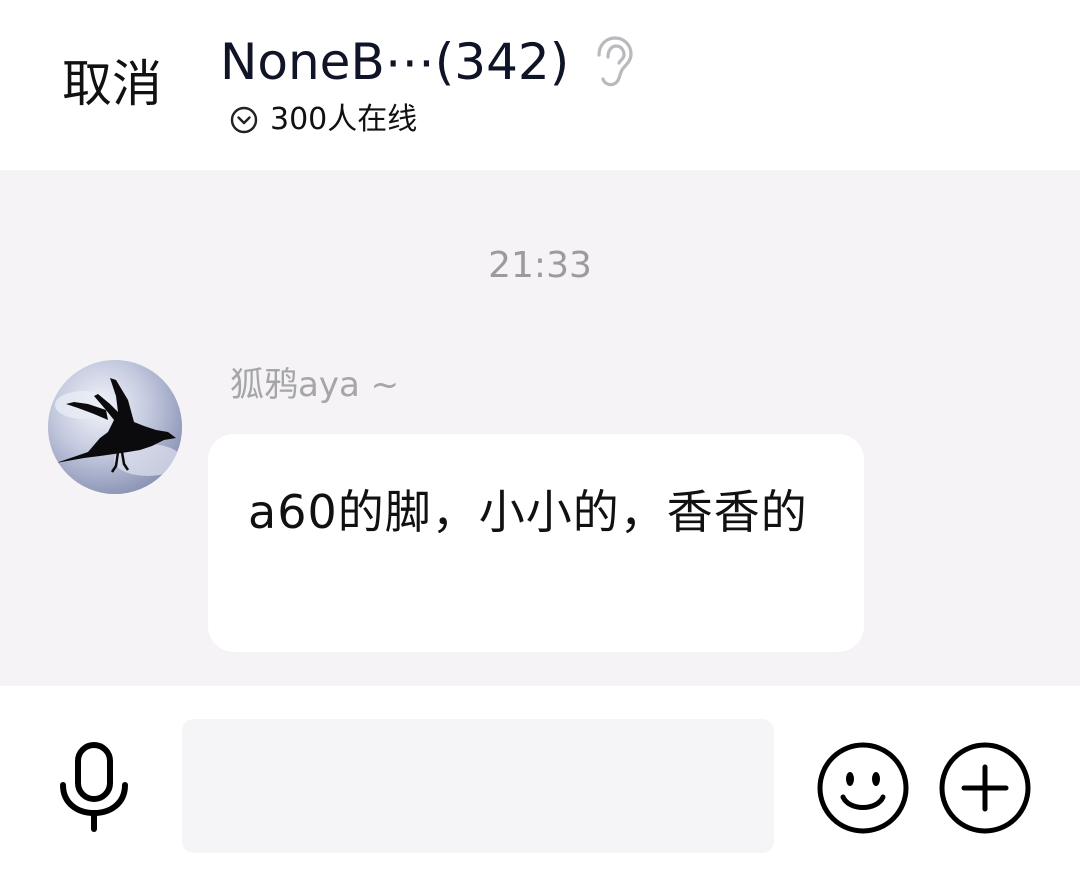 This screenshot has width=1080, height=888. I want to click on plus-circle-icon, so click(985, 788).